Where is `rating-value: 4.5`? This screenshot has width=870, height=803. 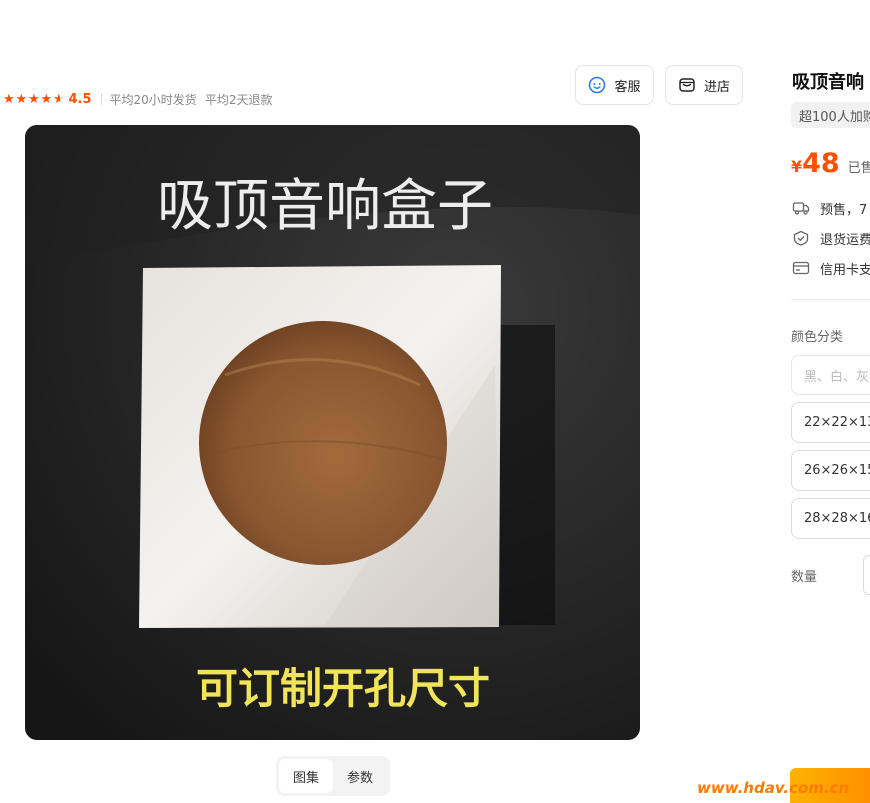
rating-value: 4.5 is located at coordinates (80, 99).